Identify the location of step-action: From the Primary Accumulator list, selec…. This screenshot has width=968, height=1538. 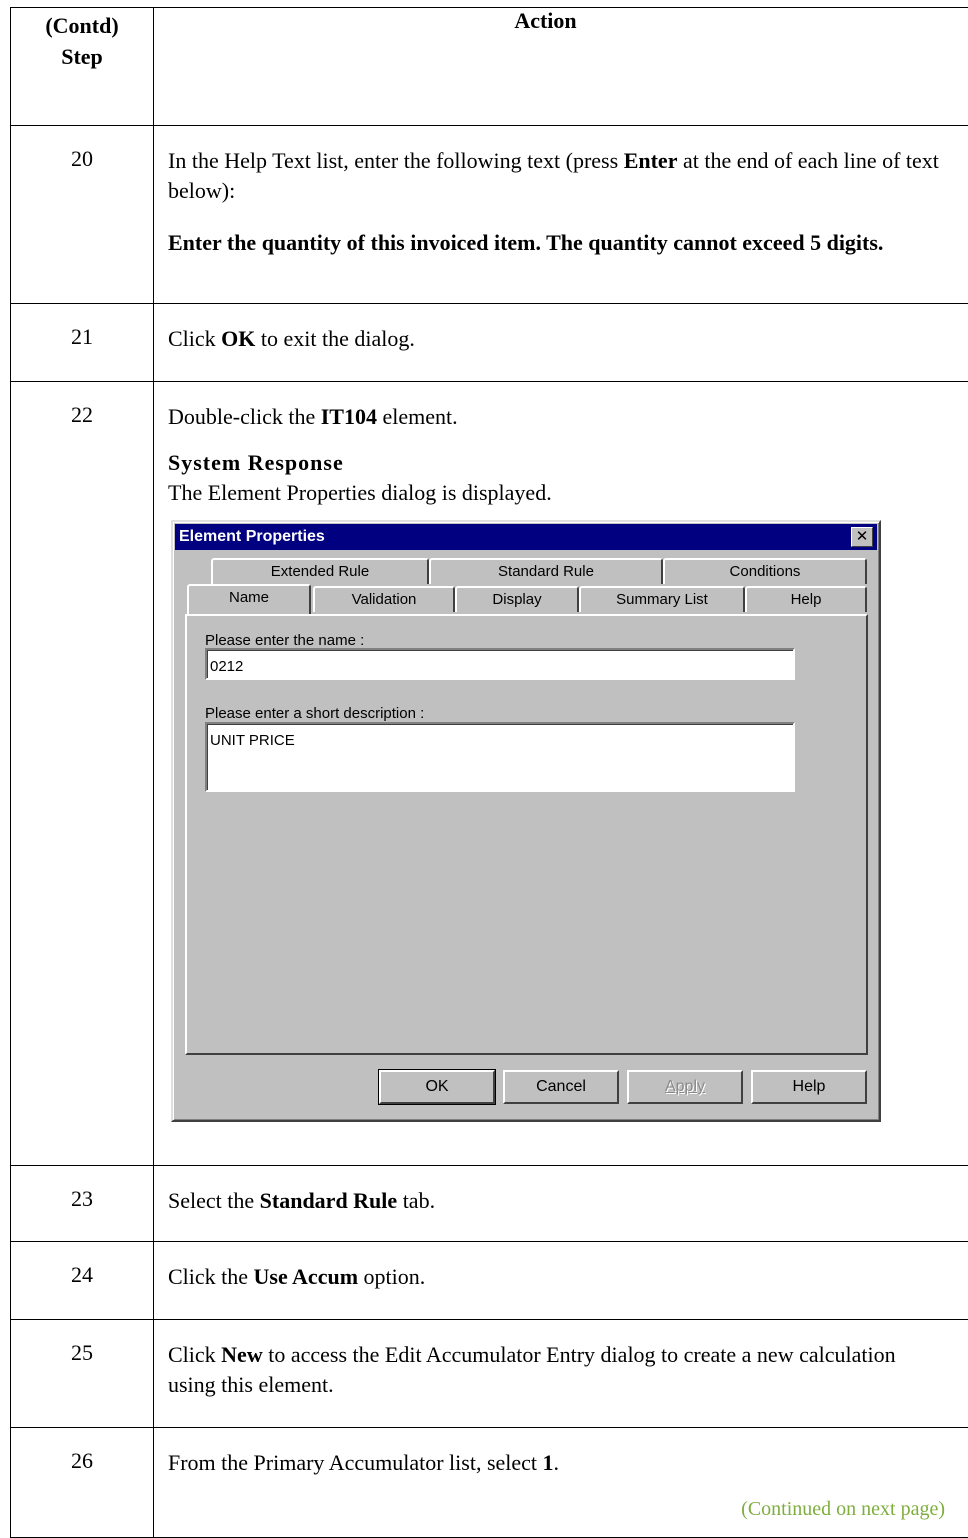
(561, 1483).